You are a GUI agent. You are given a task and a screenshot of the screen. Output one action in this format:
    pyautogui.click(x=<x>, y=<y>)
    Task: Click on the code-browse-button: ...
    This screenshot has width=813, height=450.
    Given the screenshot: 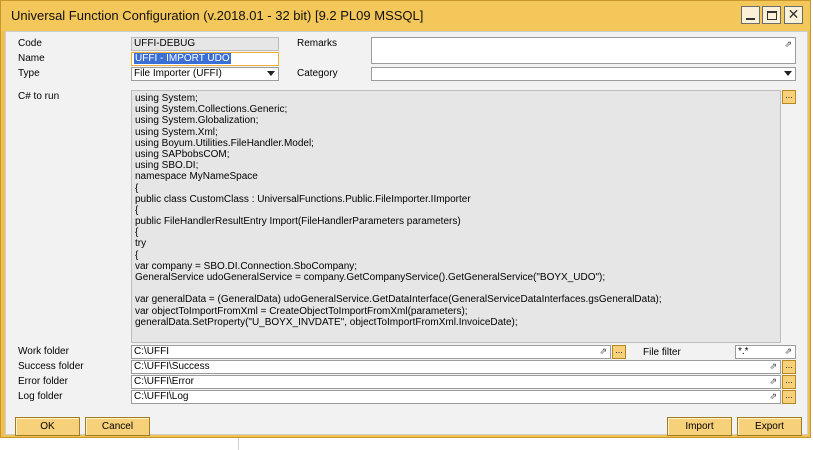 What is the action you would take?
    pyautogui.click(x=789, y=97)
    